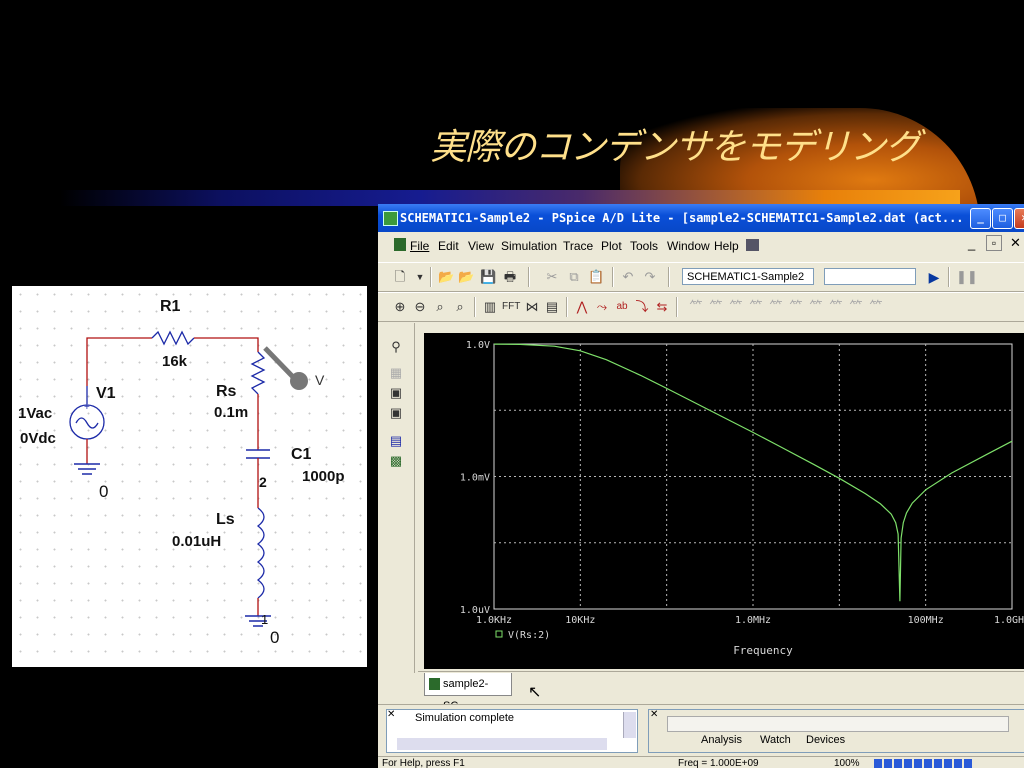 The height and width of the screenshot is (768, 1024). I want to click on ls-value: 0.01uH, so click(197, 541).